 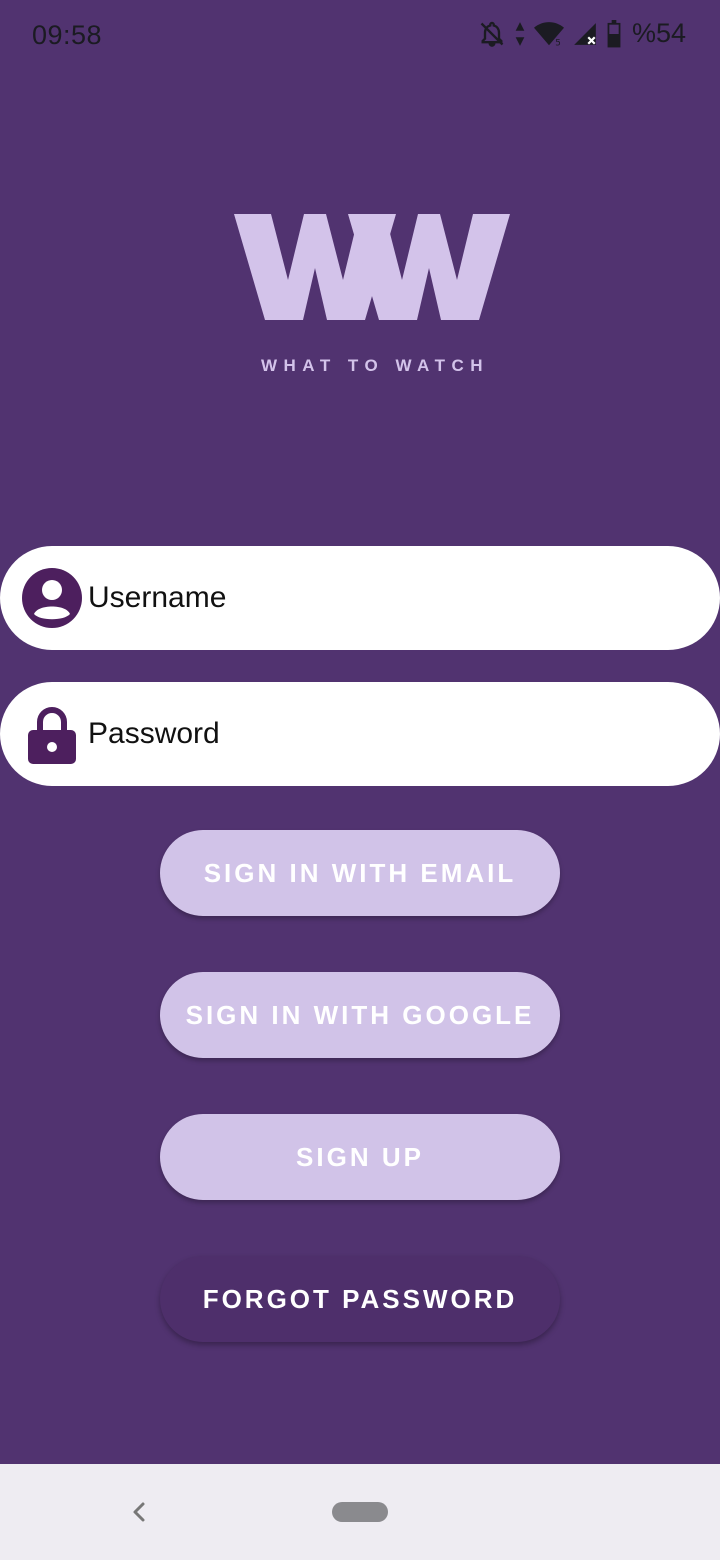 I want to click on username-field, so click(x=360, y=598).